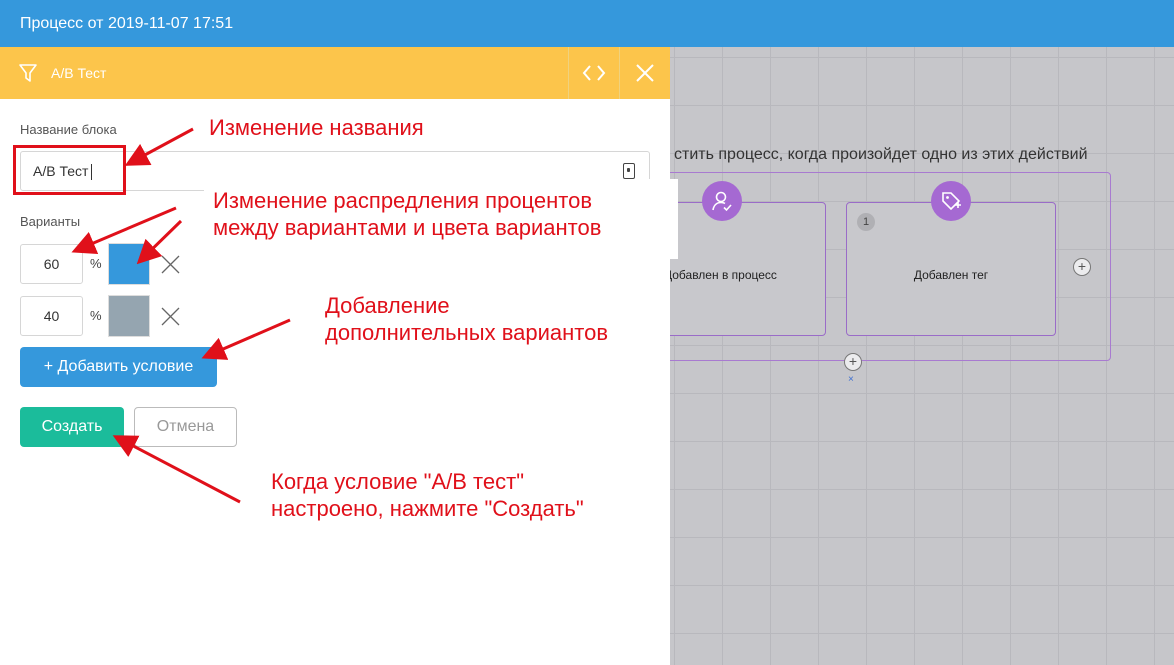 This screenshot has width=1174, height=665. I want to click on variable-insert-icon, so click(629, 171).